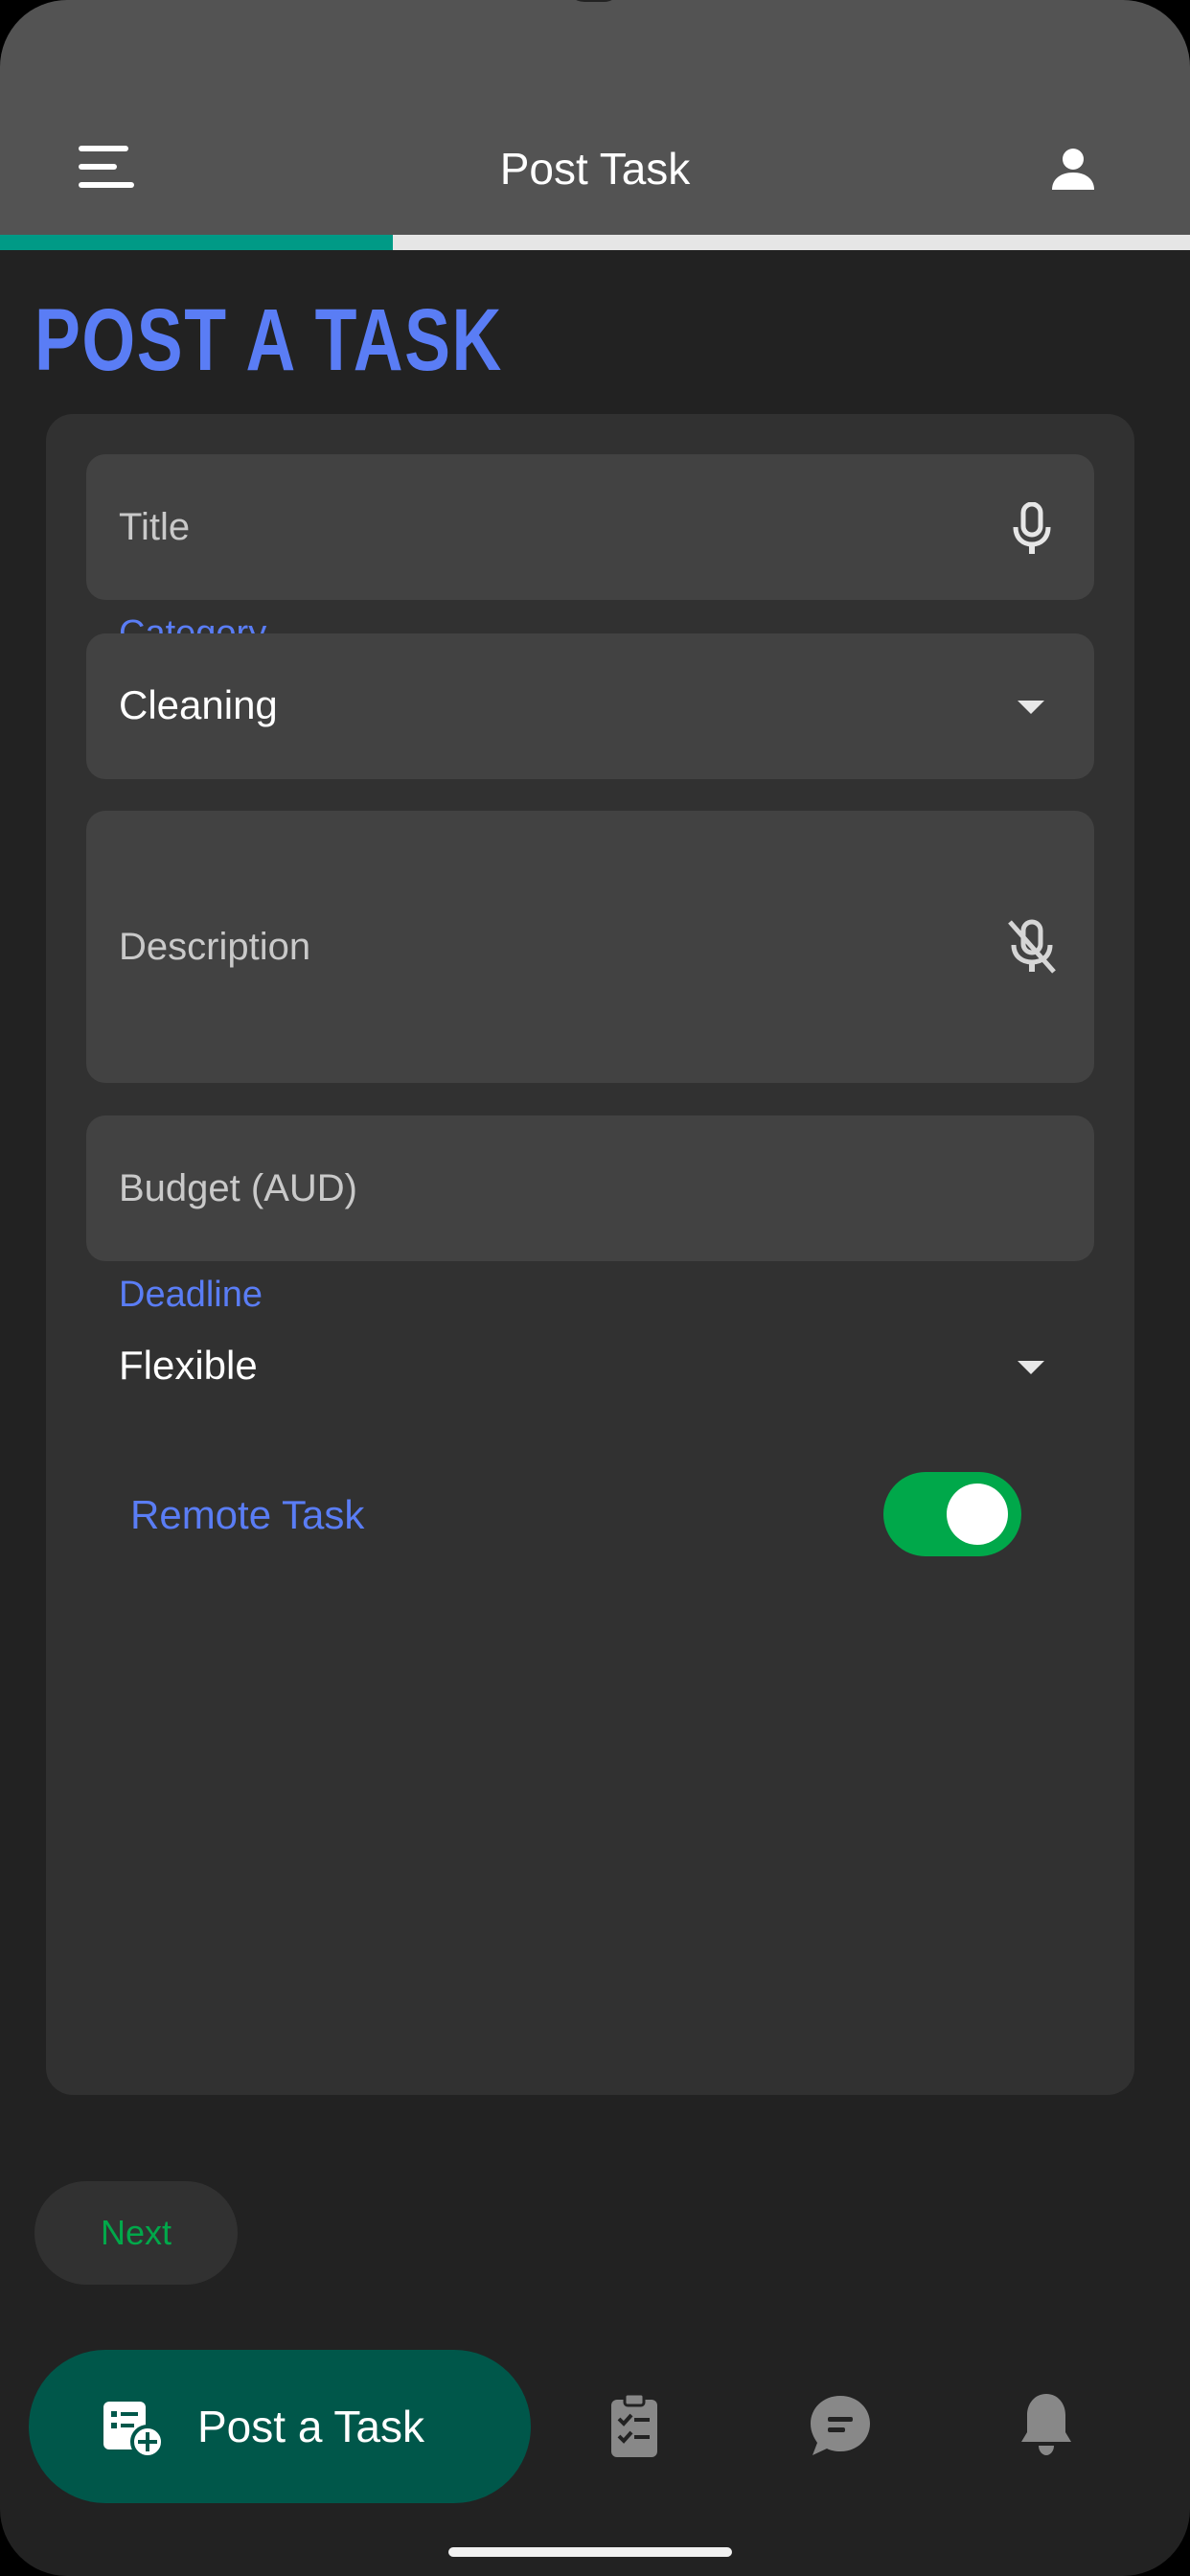  I want to click on post-a-task-nav-label: Post a Task, so click(311, 2426).